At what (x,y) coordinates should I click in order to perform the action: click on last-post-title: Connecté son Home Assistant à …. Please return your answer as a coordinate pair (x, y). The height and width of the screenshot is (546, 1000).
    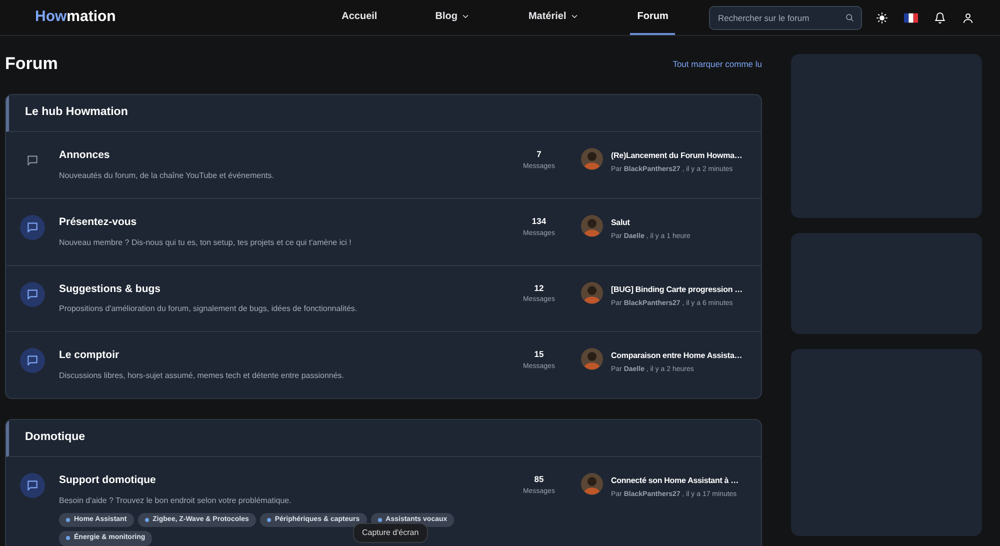
    Looking at the image, I should click on (675, 480).